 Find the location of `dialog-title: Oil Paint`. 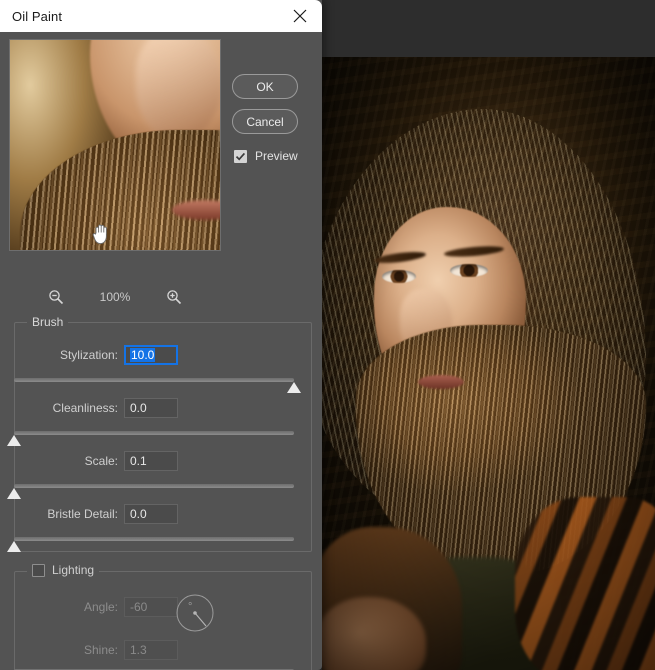

dialog-title: Oil Paint is located at coordinates (37, 16).